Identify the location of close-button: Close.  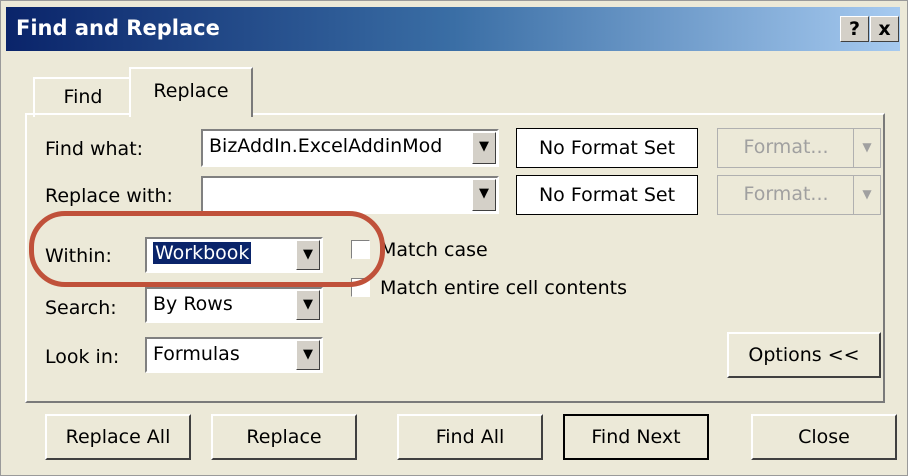
(824, 437).